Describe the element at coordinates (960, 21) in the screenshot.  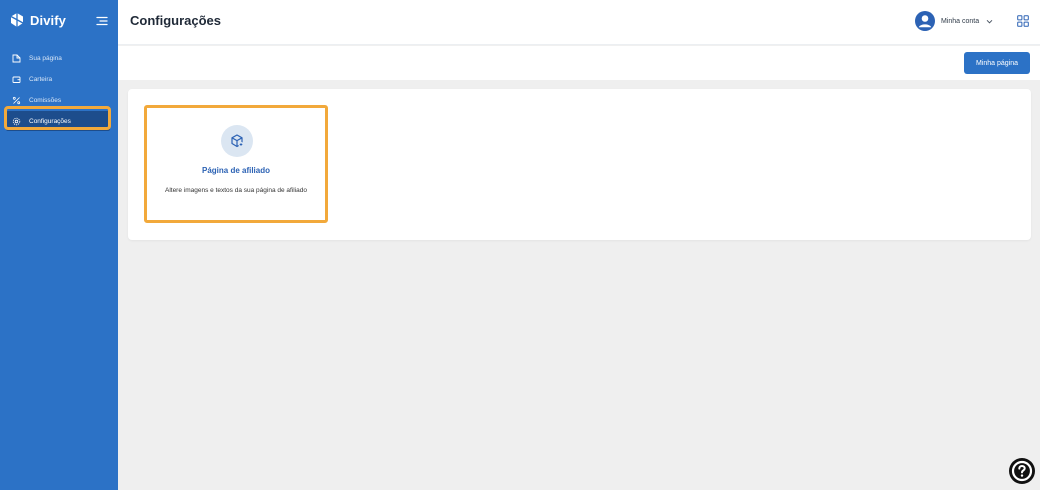
I see `account-label: Minha conta` at that location.